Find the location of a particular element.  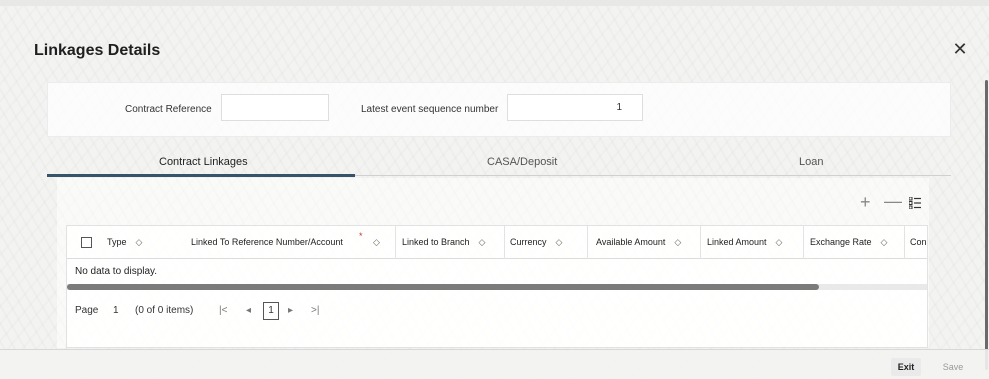

tab-bar: Contract Linkages CASA/Deposit Loan is located at coordinates (499, 163).